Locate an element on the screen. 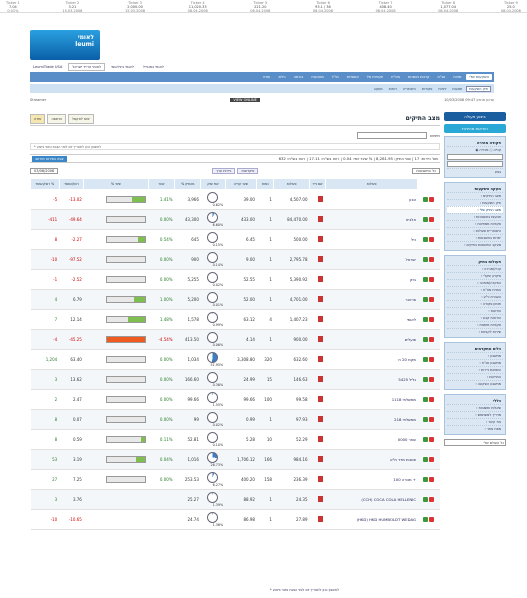  security-name: (HKD) HKD HUMBOLDT WEDAG is located at coordinates (371, 519).